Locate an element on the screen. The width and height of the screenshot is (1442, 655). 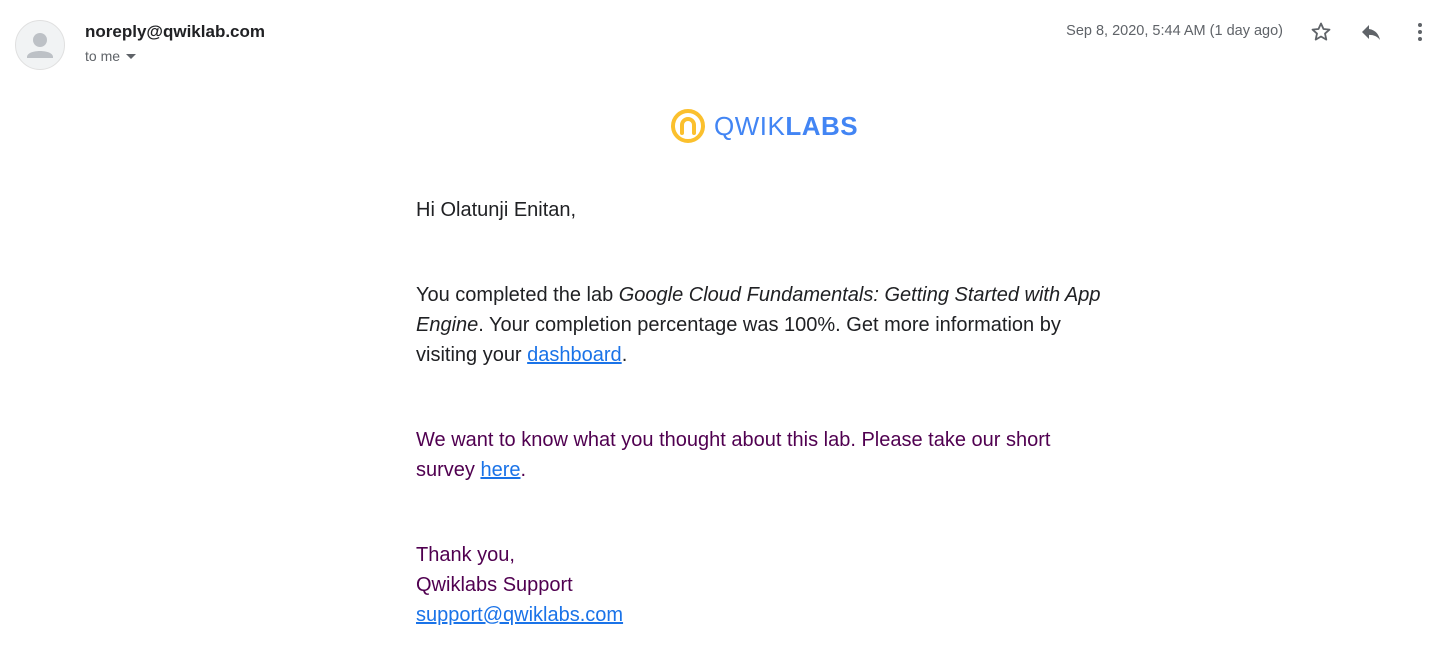
sender-avatar is located at coordinates (40, 45).